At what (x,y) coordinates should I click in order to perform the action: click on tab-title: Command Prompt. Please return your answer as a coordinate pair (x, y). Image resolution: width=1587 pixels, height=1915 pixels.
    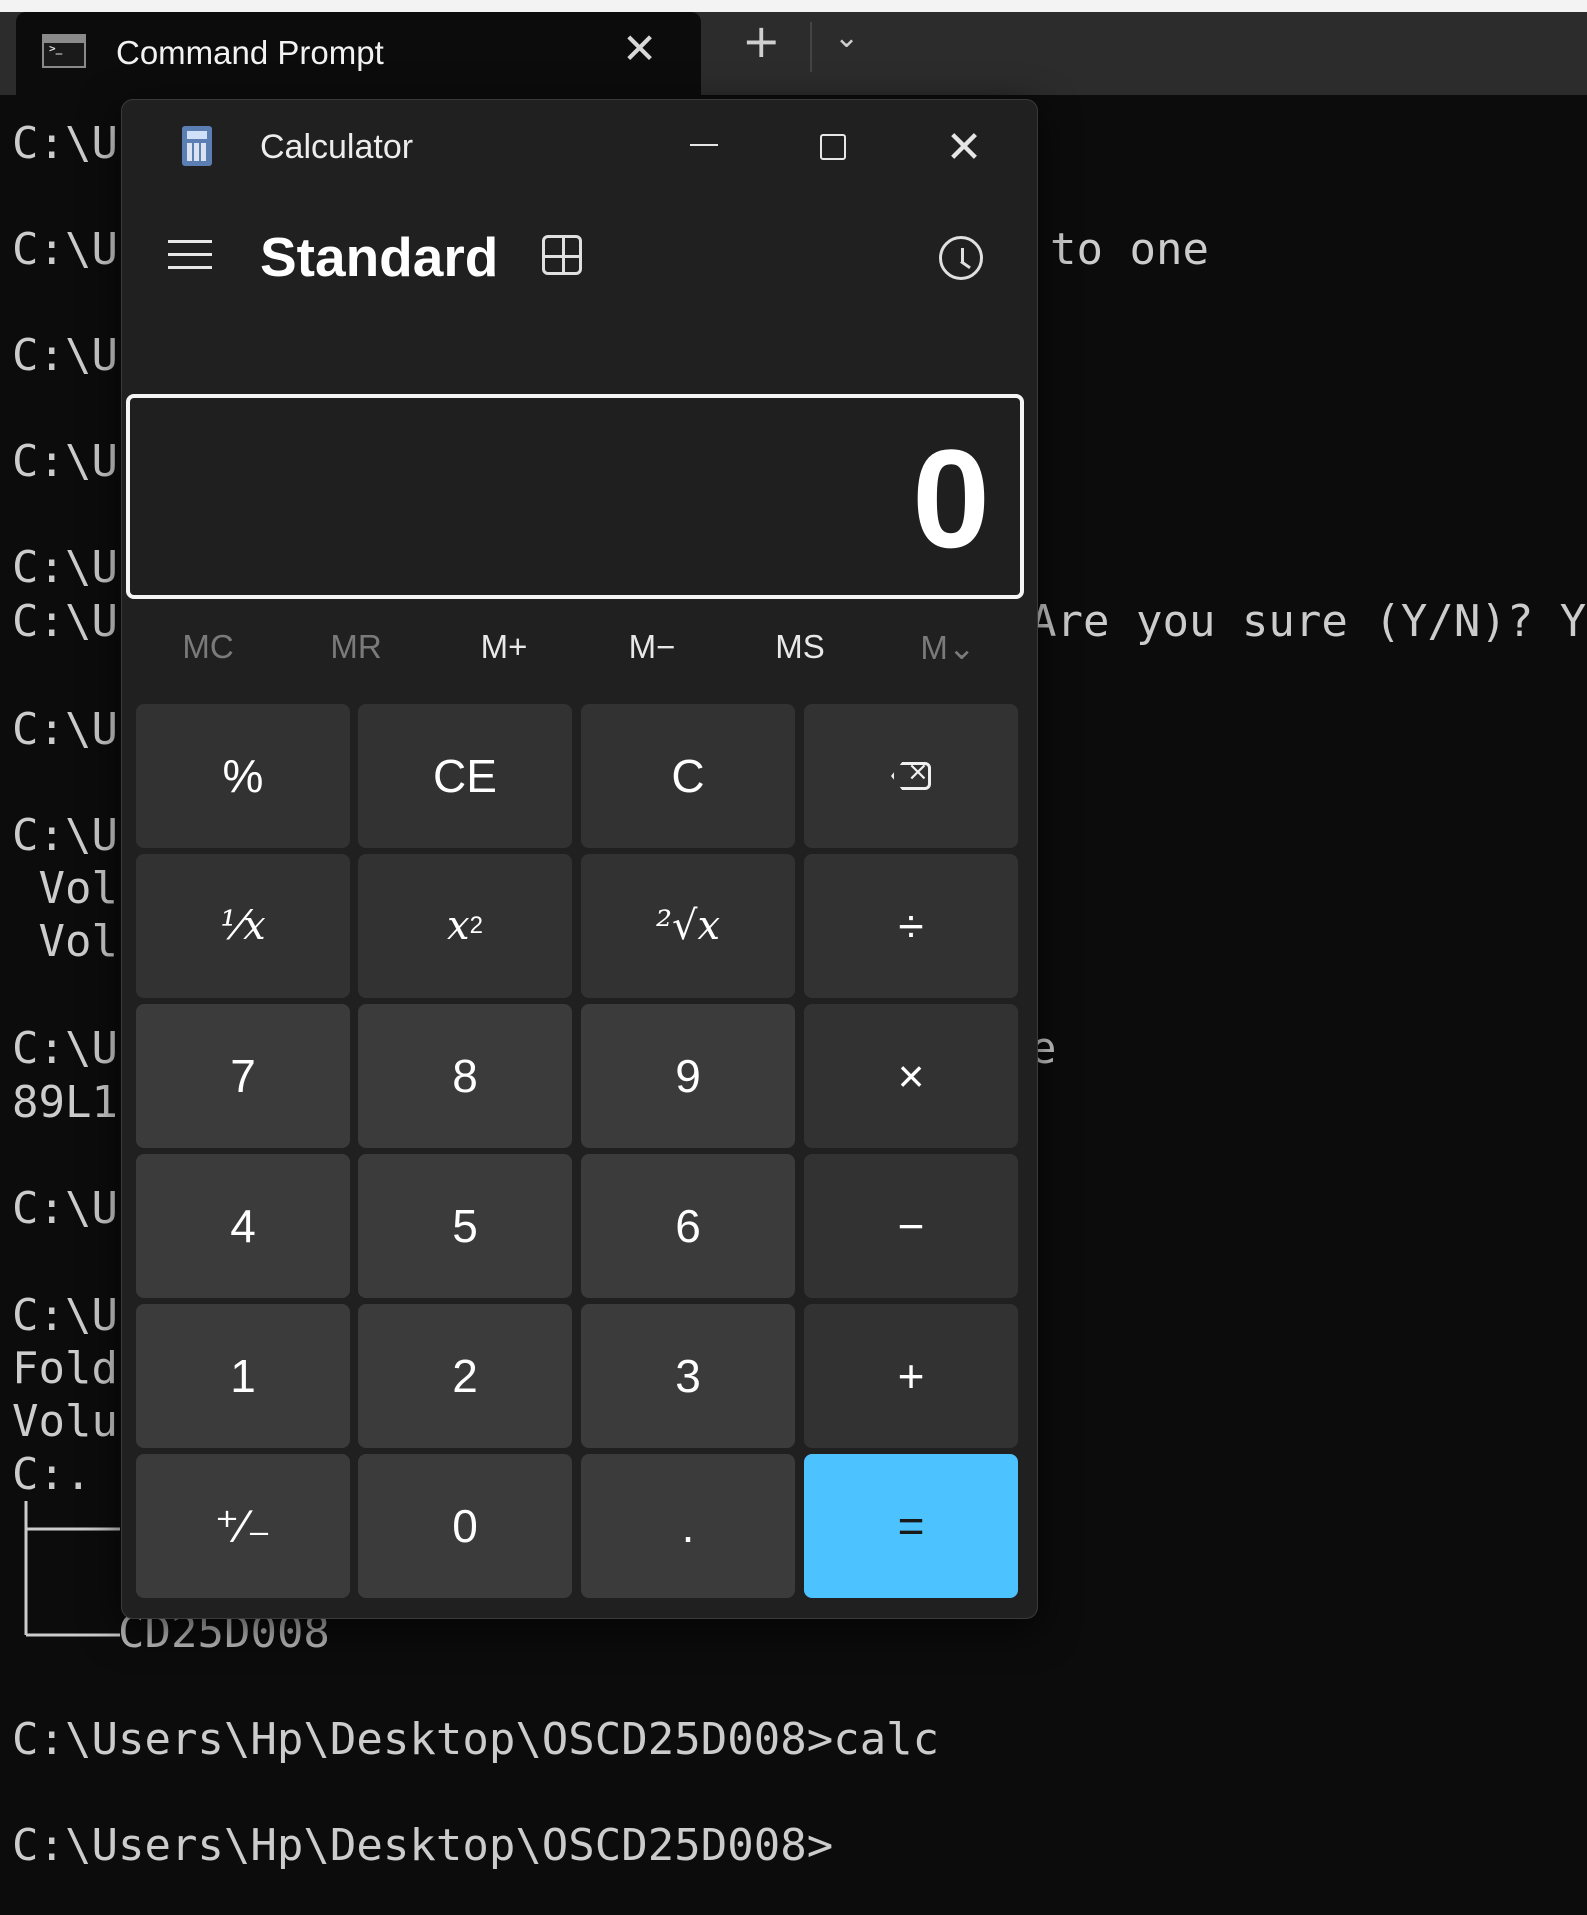
    Looking at the image, I should click on (250, 52).